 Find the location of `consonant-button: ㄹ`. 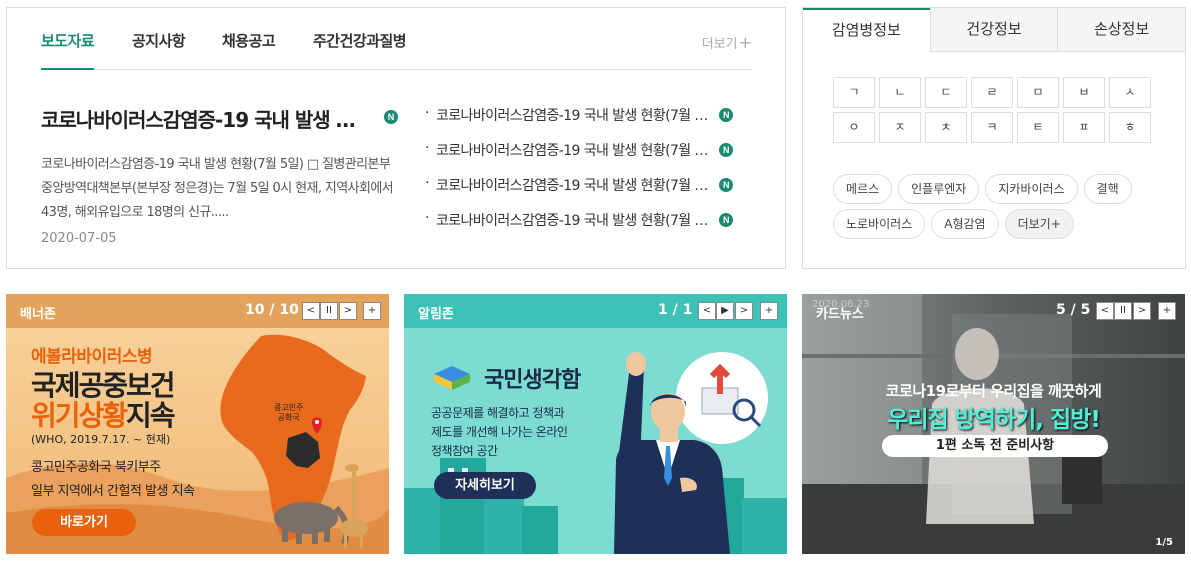

consonant-button: ㄹ is located at coordinates (992, 92).